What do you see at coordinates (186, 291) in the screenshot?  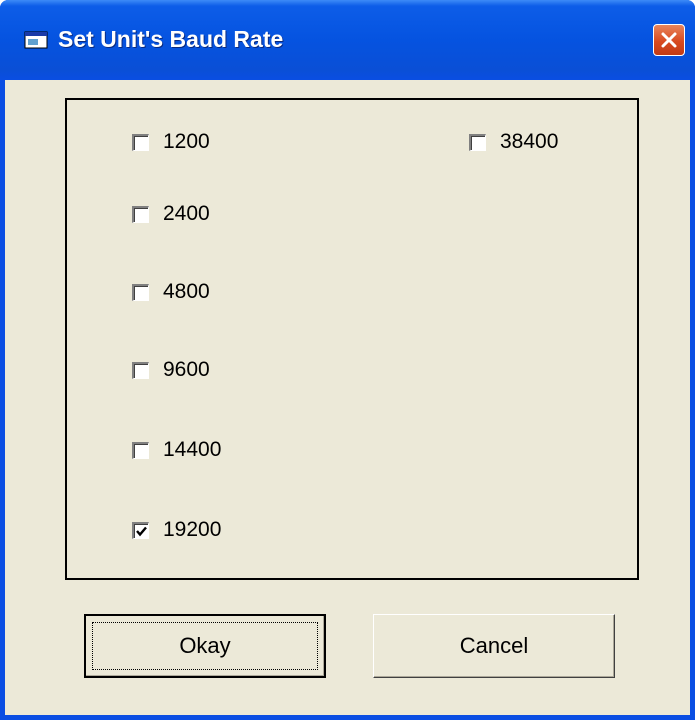 I see `checkbox-label: 4800` at bounding box center [186, 291].